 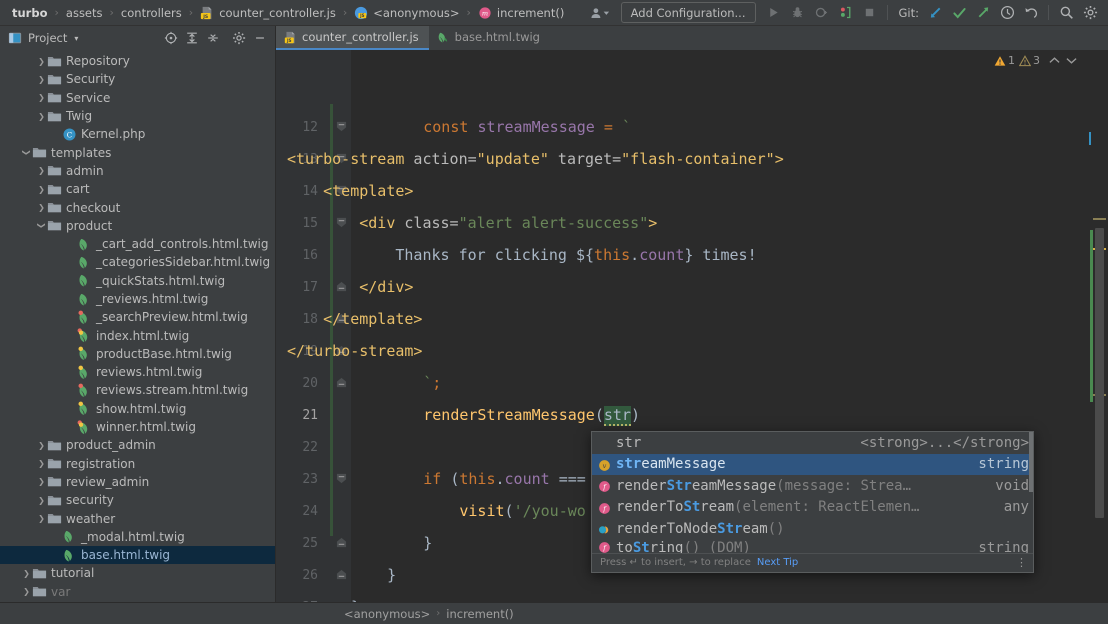 What do you see at coordinates (387, 614) in the screenshot?
I see `editor-breadcrumb-item-anonymous: <anonymous>` at bounding box center [387, 614].